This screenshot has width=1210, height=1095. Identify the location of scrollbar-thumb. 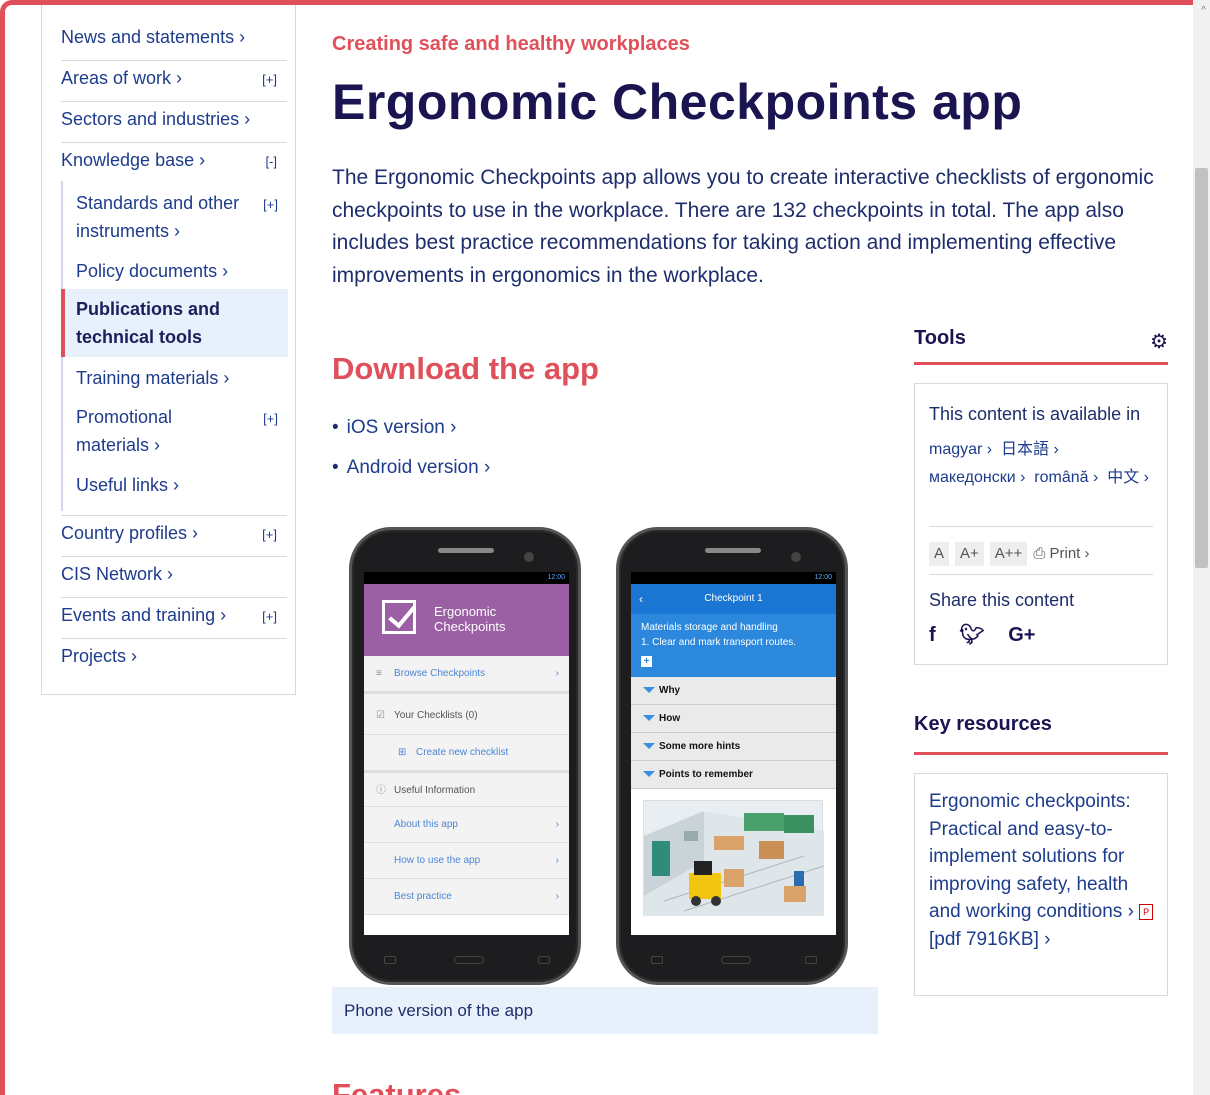
(1201, 368).